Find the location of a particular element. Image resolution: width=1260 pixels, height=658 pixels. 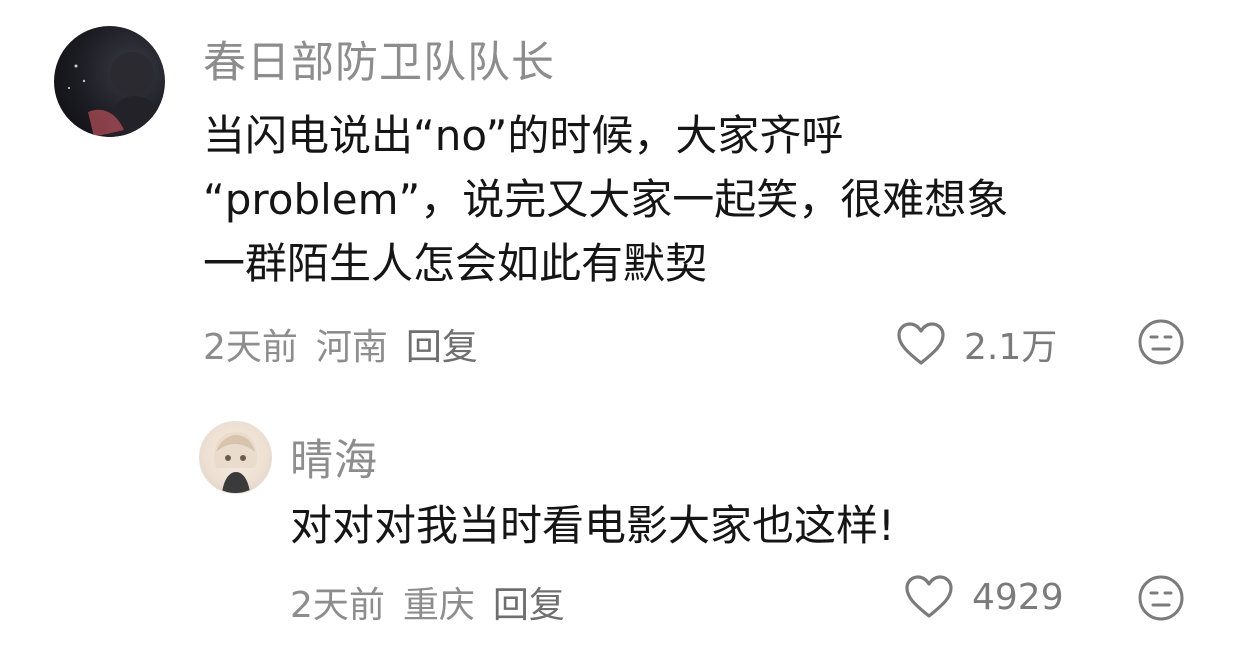

username: 春日部防卫队队长 is located at coordinates (379, 59).